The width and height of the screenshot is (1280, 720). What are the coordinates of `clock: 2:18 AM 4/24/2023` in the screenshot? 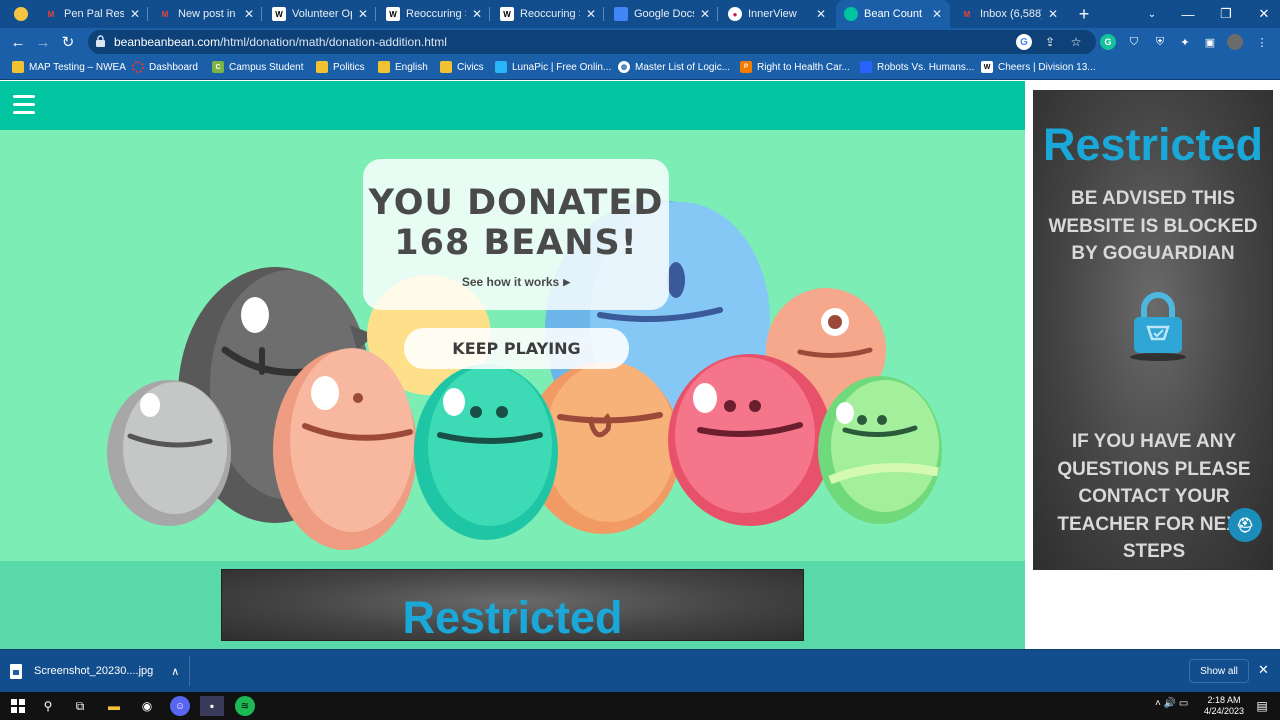 It's located at (1224, 706).